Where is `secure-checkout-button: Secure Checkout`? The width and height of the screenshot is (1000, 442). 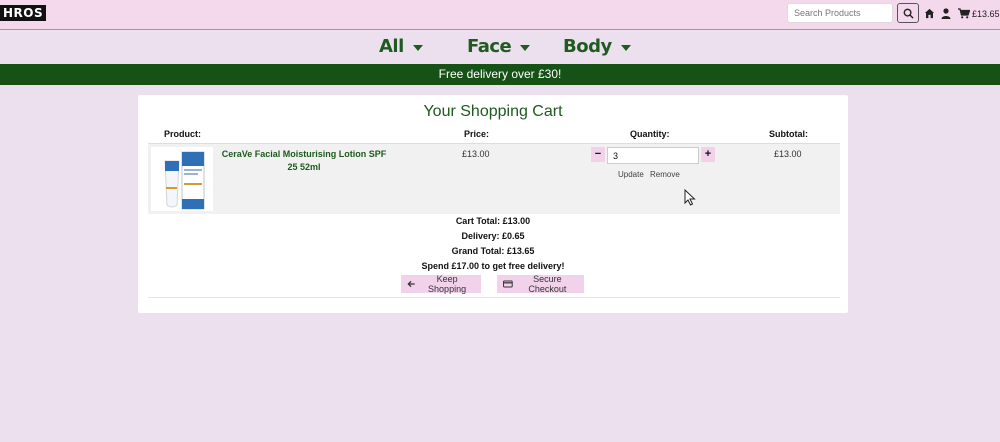 secure-checkout-button: Secure Checkout is located at coordinates (540, 284).